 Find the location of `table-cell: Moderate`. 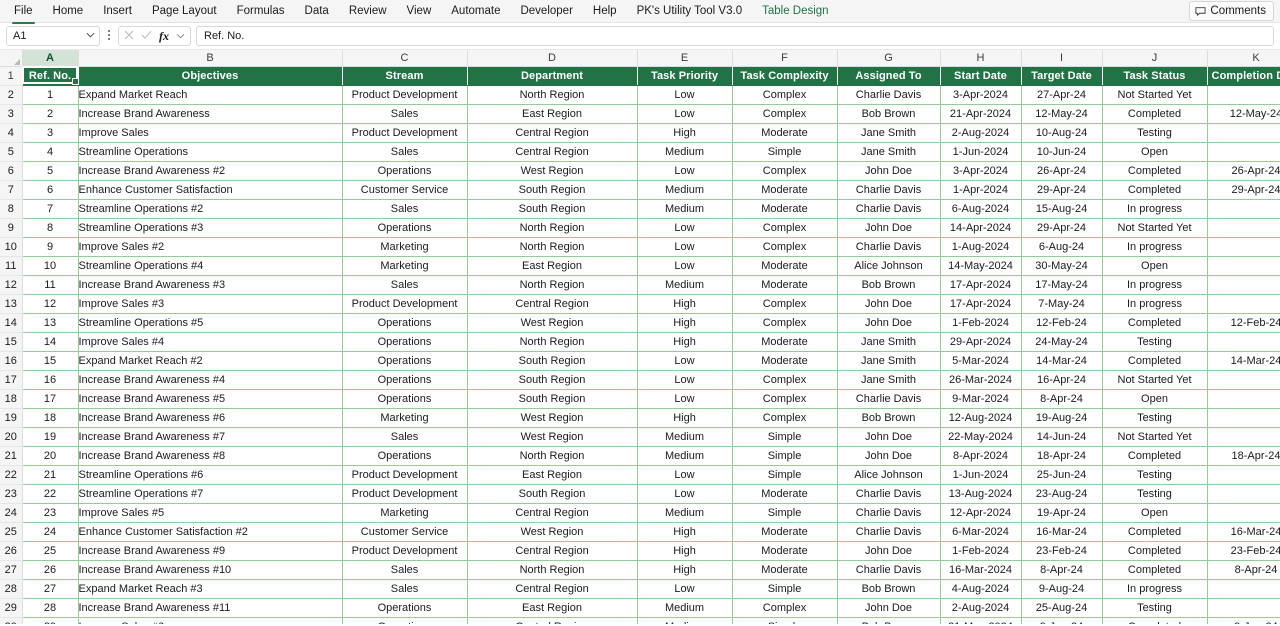

table-cell: Moderate is located at coordinates (785, 342).